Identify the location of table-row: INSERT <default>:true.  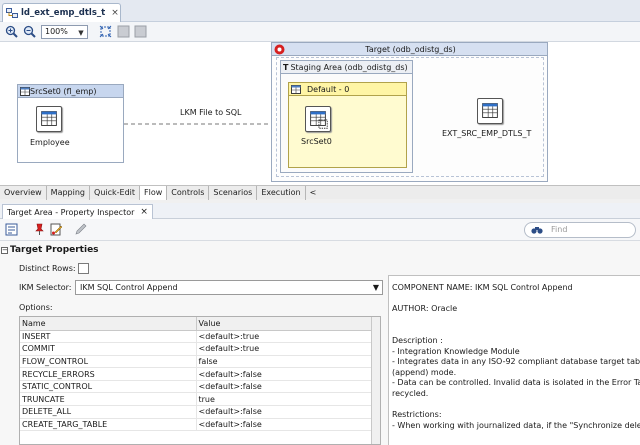
(196, 337).